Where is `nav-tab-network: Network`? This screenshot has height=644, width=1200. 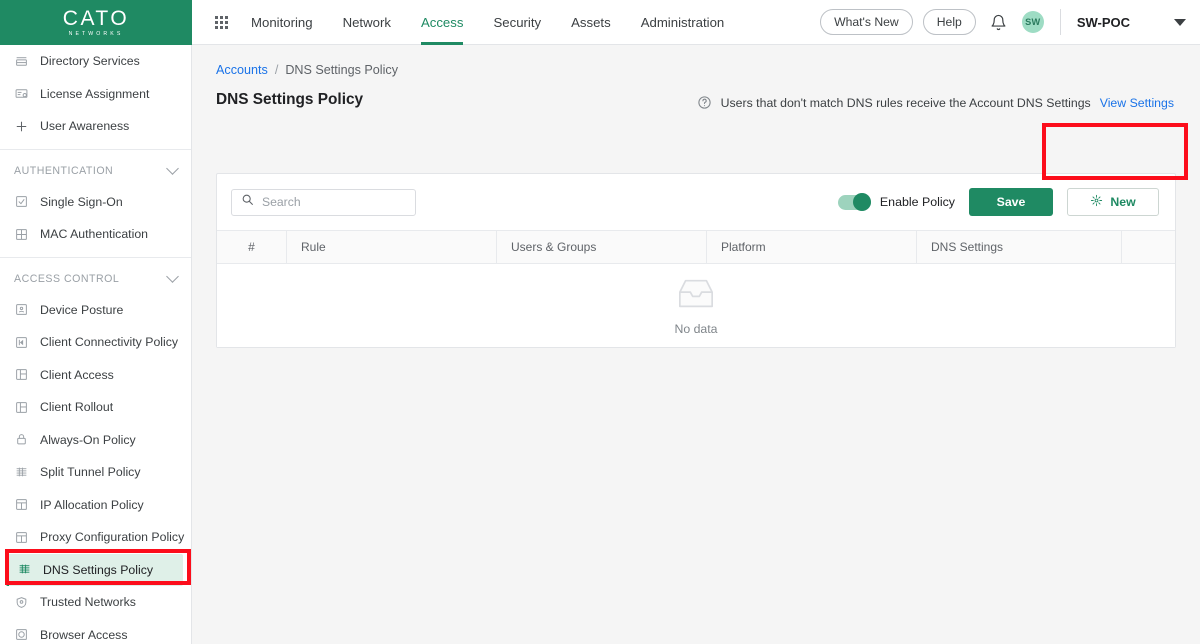
nav-tab-network: Network is located at coordinates (367, 22).